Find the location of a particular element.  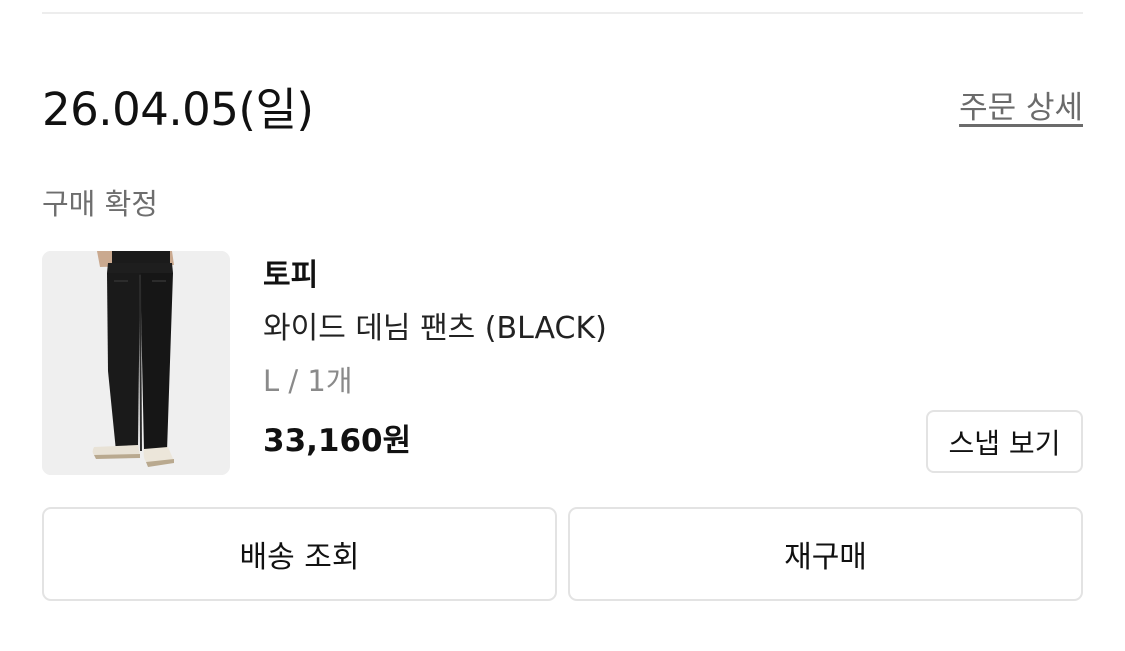

product-brand: 토피 is located at coordinates (291, 275).